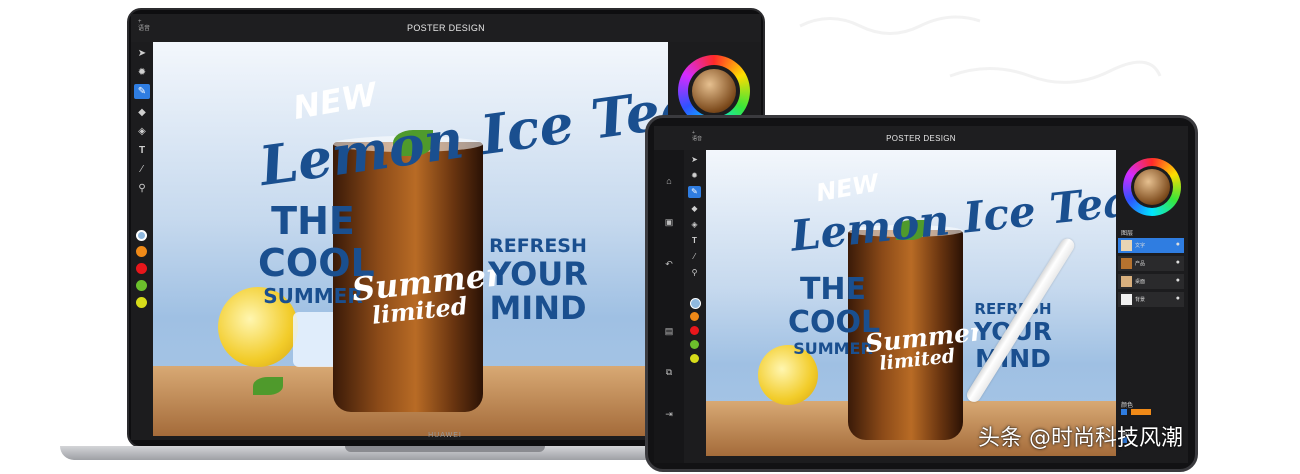 The width and height of the screenshot is (1300, 474). I want to click on undo-icon: ↶, so click(669, 264).